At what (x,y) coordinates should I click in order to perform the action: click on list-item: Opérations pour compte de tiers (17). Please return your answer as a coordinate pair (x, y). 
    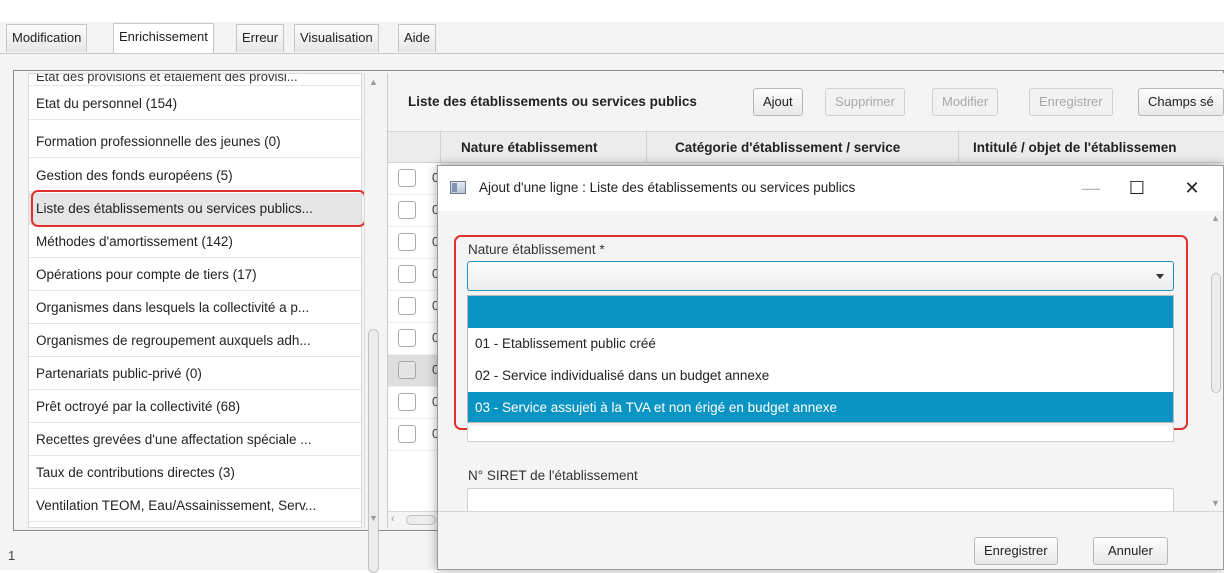
    Looking at the image, I should click on (195, 275).